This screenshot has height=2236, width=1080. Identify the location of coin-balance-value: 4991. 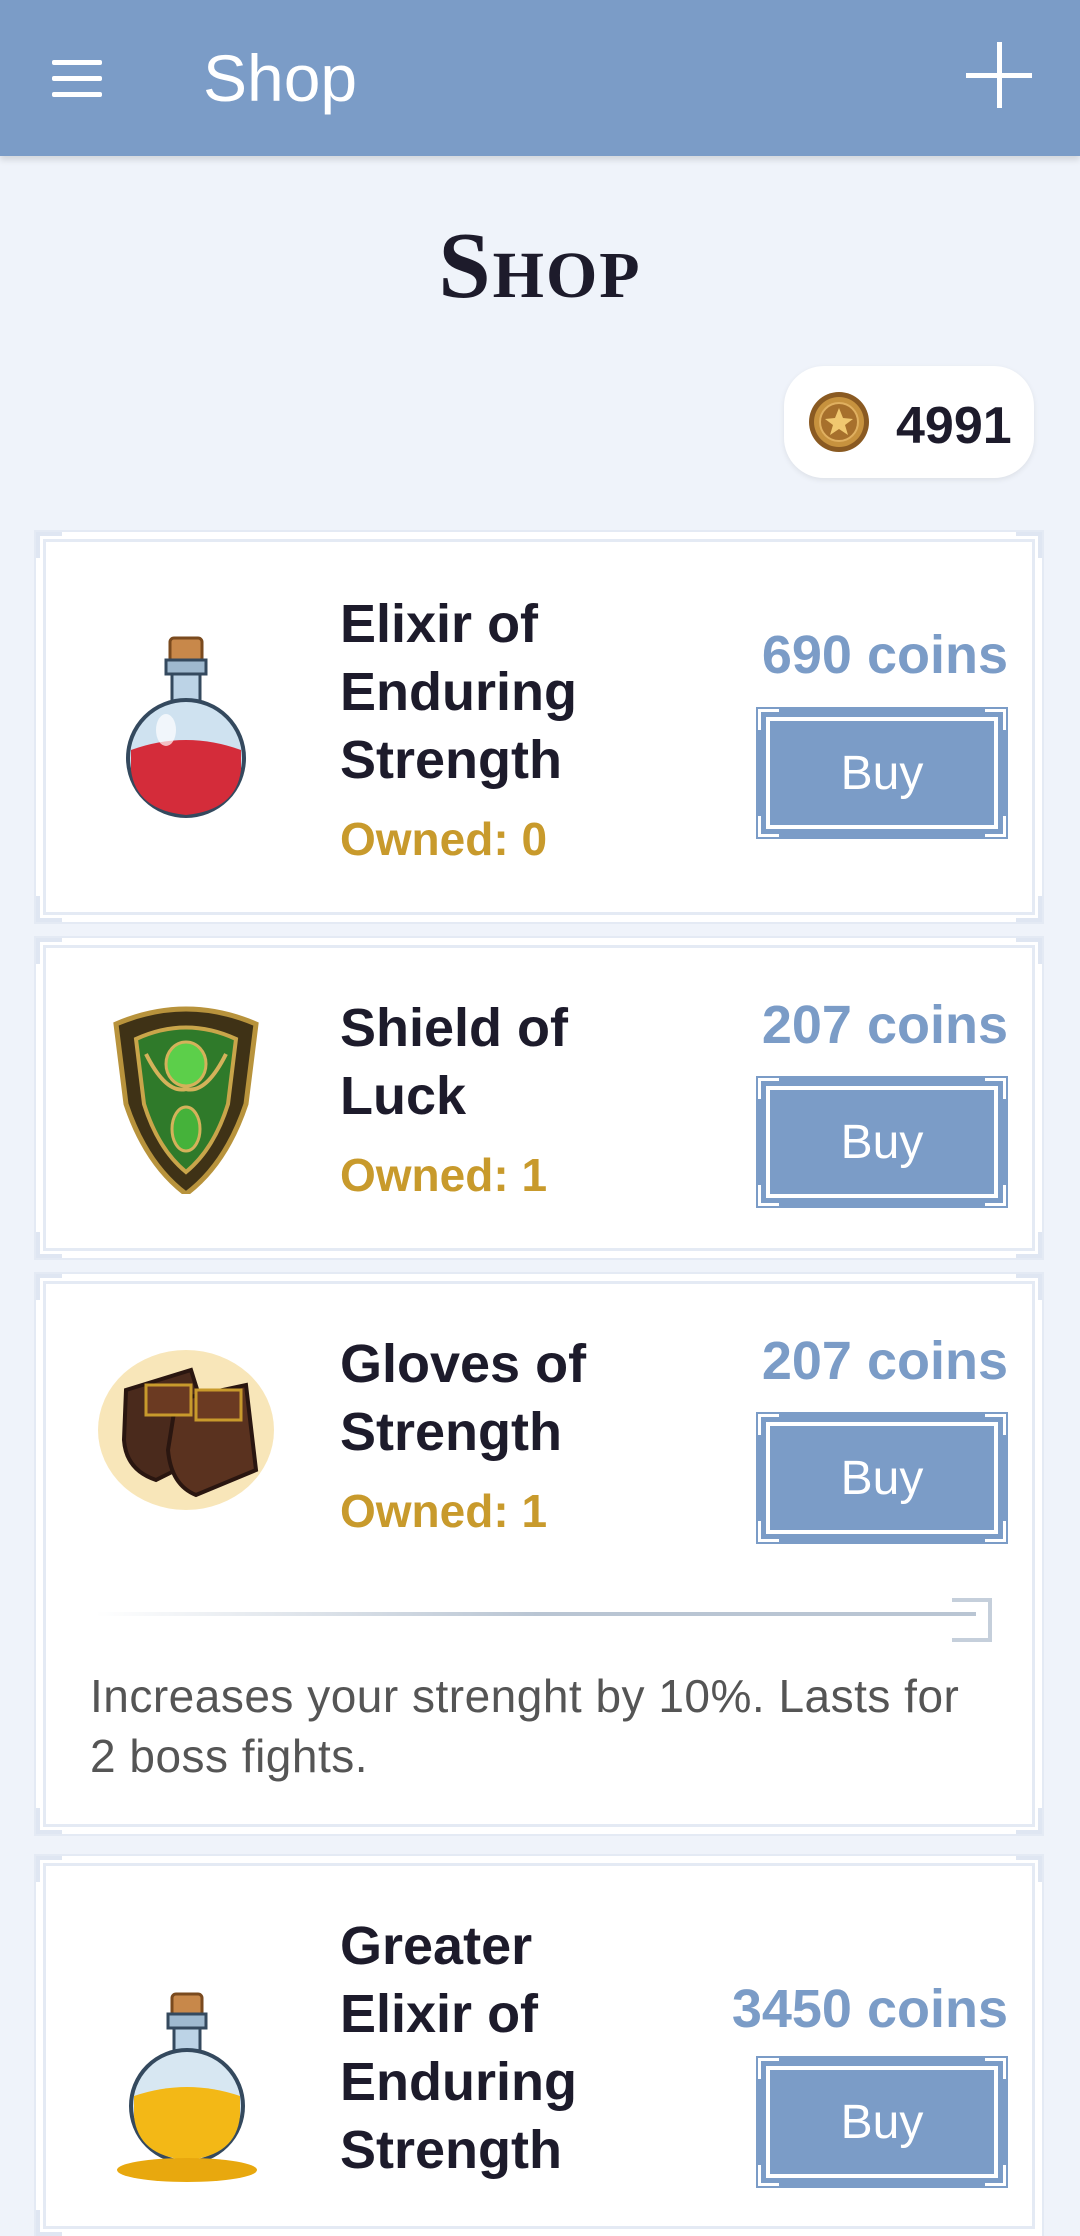
(954, 426).